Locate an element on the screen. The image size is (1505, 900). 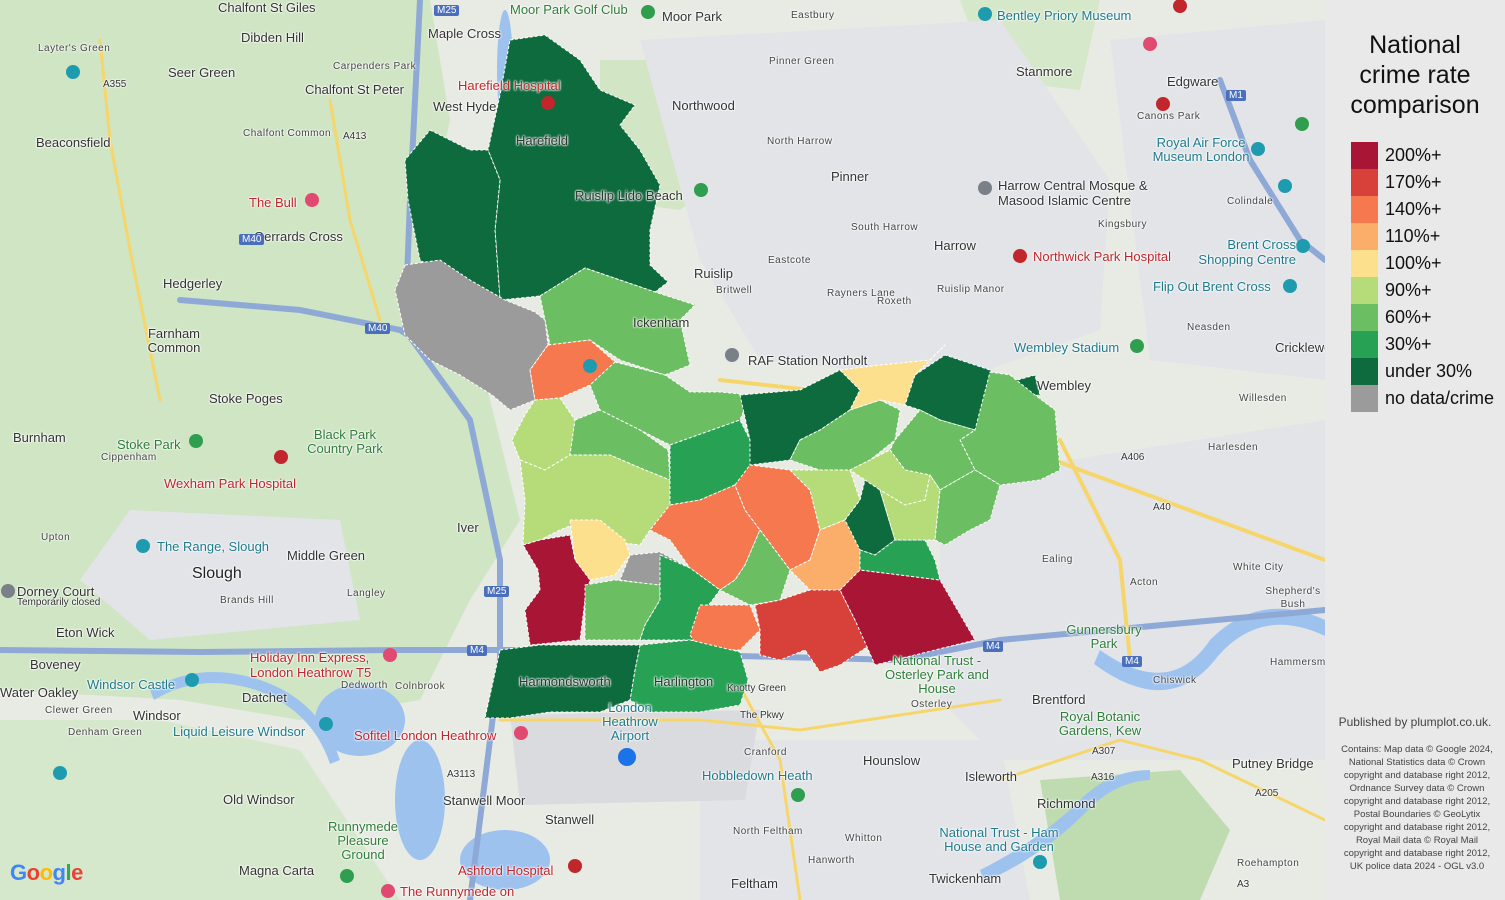
place-label: Denham Green is located at coordinates (105, 732).